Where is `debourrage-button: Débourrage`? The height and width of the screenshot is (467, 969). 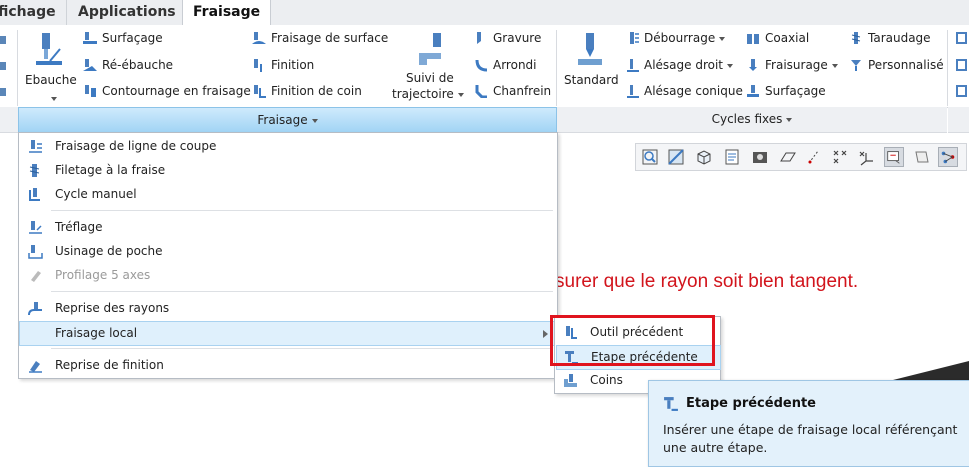 debourrage-button: Débourrage is located at coordinates (685, 38).